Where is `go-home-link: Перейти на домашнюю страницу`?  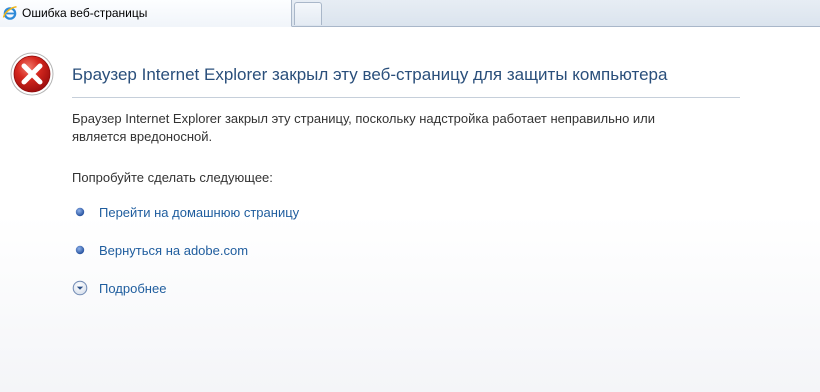
go-home-link: Перейти на домашнюю страницу is located at coordinates (199, 212).